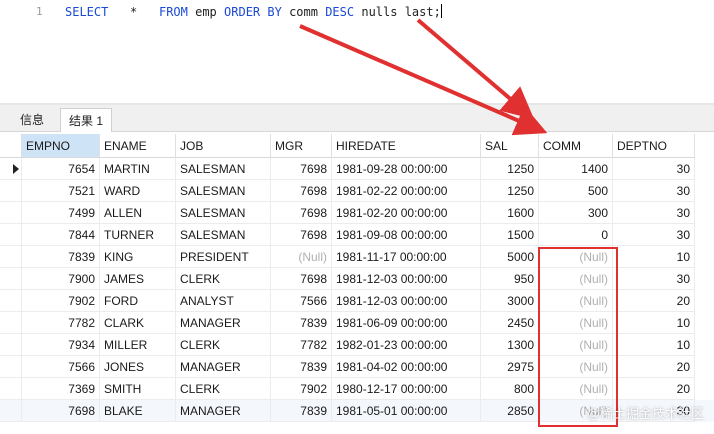  I want to click on cell-sal: 5000, so click(510, 257).